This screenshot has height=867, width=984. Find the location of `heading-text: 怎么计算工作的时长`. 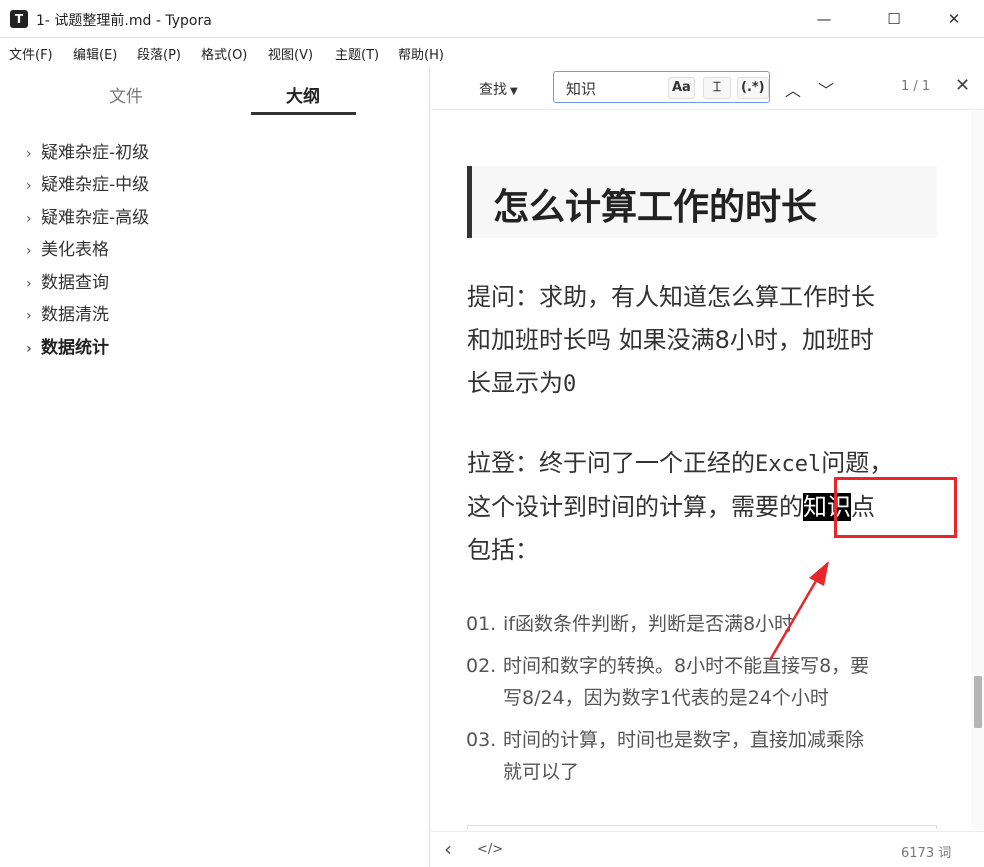

heading-text: 怎么计算工作的时长 is located at coordinates (655, 207).